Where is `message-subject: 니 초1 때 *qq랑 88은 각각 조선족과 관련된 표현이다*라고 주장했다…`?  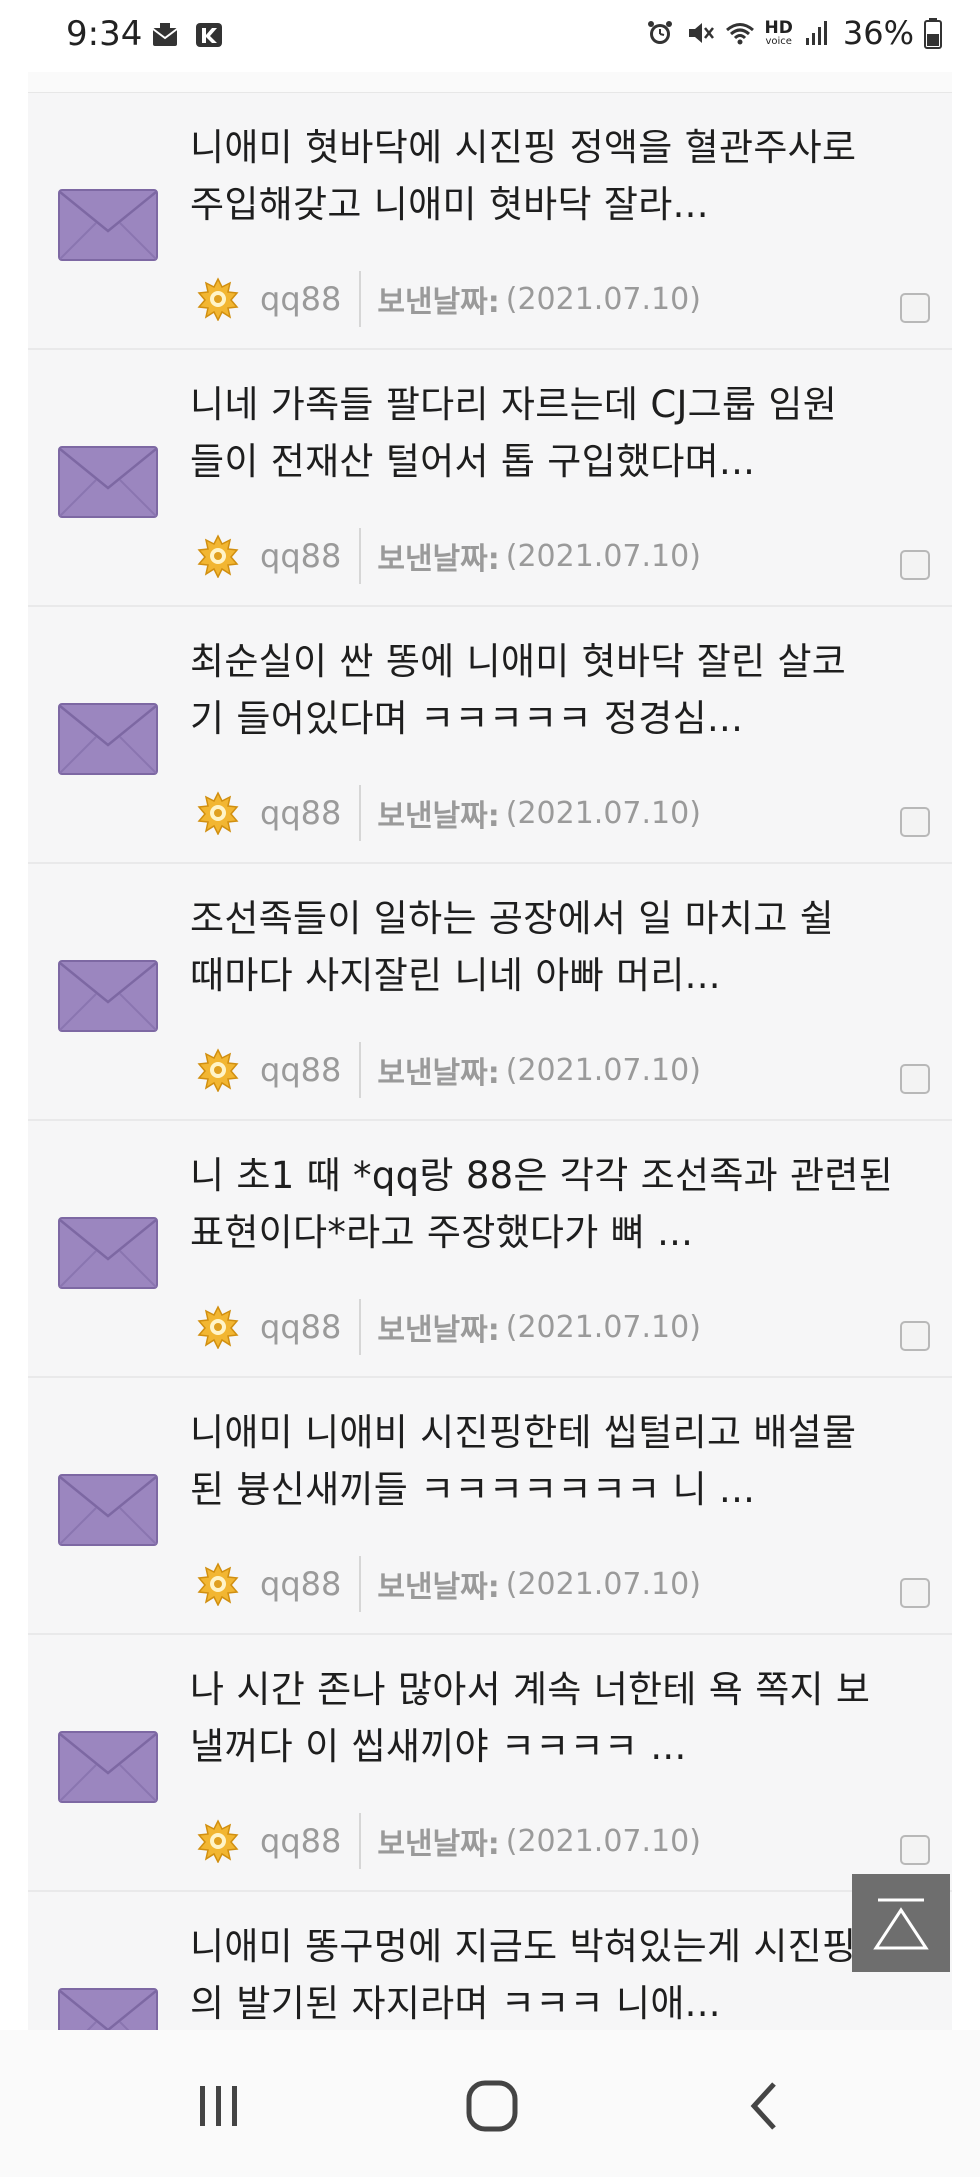 message-subject: 니 초1 때 *qq랑 88은 각각 조선족과 관련된 표현이다*라고 주장했다… is located at coordinates (560, 1204).